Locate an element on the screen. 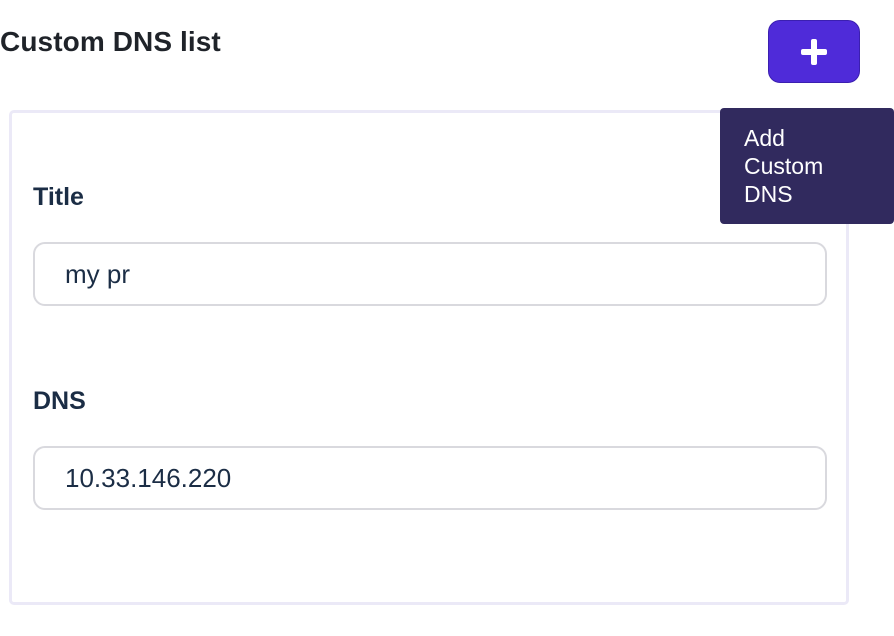 The width and height of the screenshot is (894, 636). title-field-label: Title is located at coordinates (58, 197).